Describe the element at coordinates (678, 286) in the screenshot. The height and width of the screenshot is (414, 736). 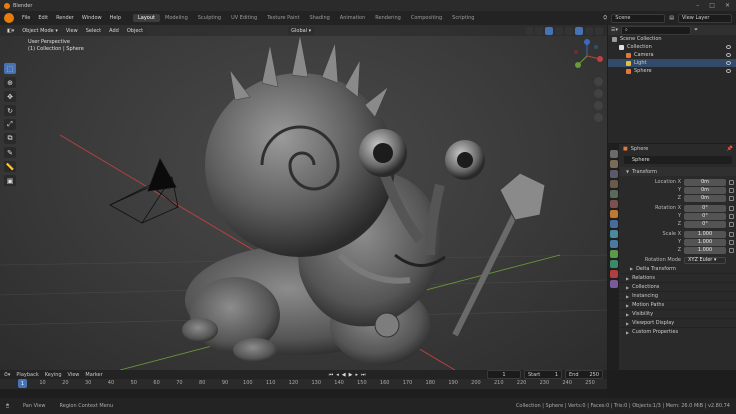
I see `panel-collections: ▶ Collections` at that location.